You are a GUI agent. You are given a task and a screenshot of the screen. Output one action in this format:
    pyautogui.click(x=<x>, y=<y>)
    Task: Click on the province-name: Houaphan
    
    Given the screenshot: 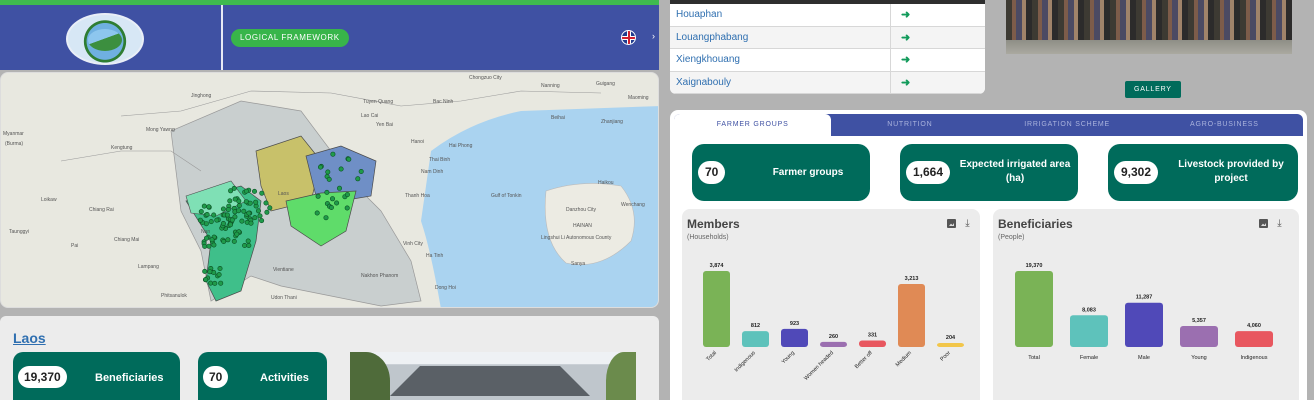 What is the action you would take?
    pyautogui.click(x=780, y=15)
    